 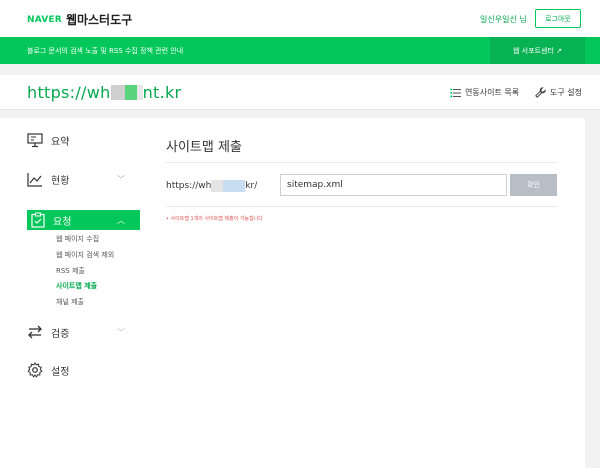 I want to click on line-chart-icon, so click(x=34, y=180).